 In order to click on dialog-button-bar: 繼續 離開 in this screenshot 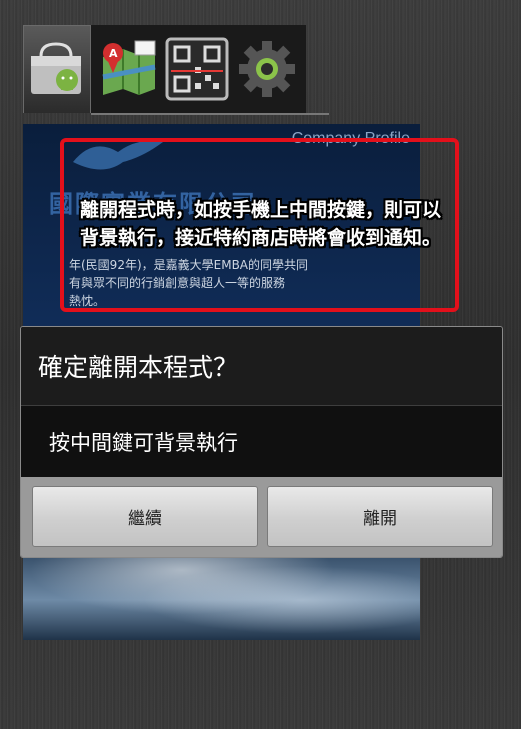, I will do `click(261, 517)`.